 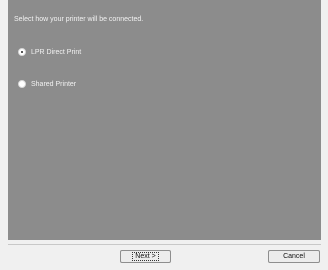 What do you see at coordinates (164, 244) in the screenshot?
I see `separator-line` at bounding box center [164, 244].